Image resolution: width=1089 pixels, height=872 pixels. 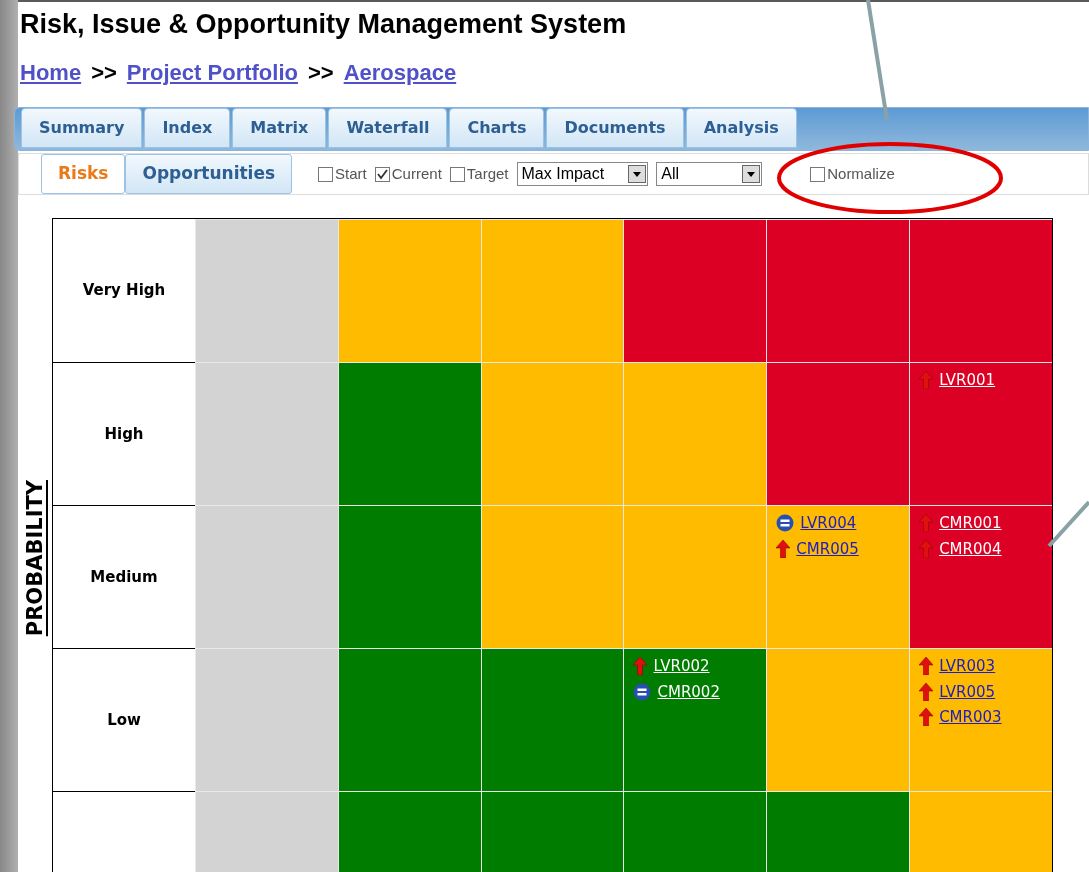 I want to click on checkbox-label: Current, so click(x=416, y=173).